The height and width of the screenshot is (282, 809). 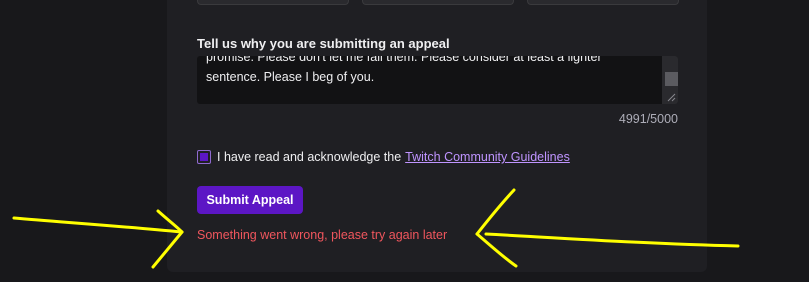 What do you see at coordinates (603, 2) in the screenshot?
I see `field-box-right` at bounding box center [603, 2].